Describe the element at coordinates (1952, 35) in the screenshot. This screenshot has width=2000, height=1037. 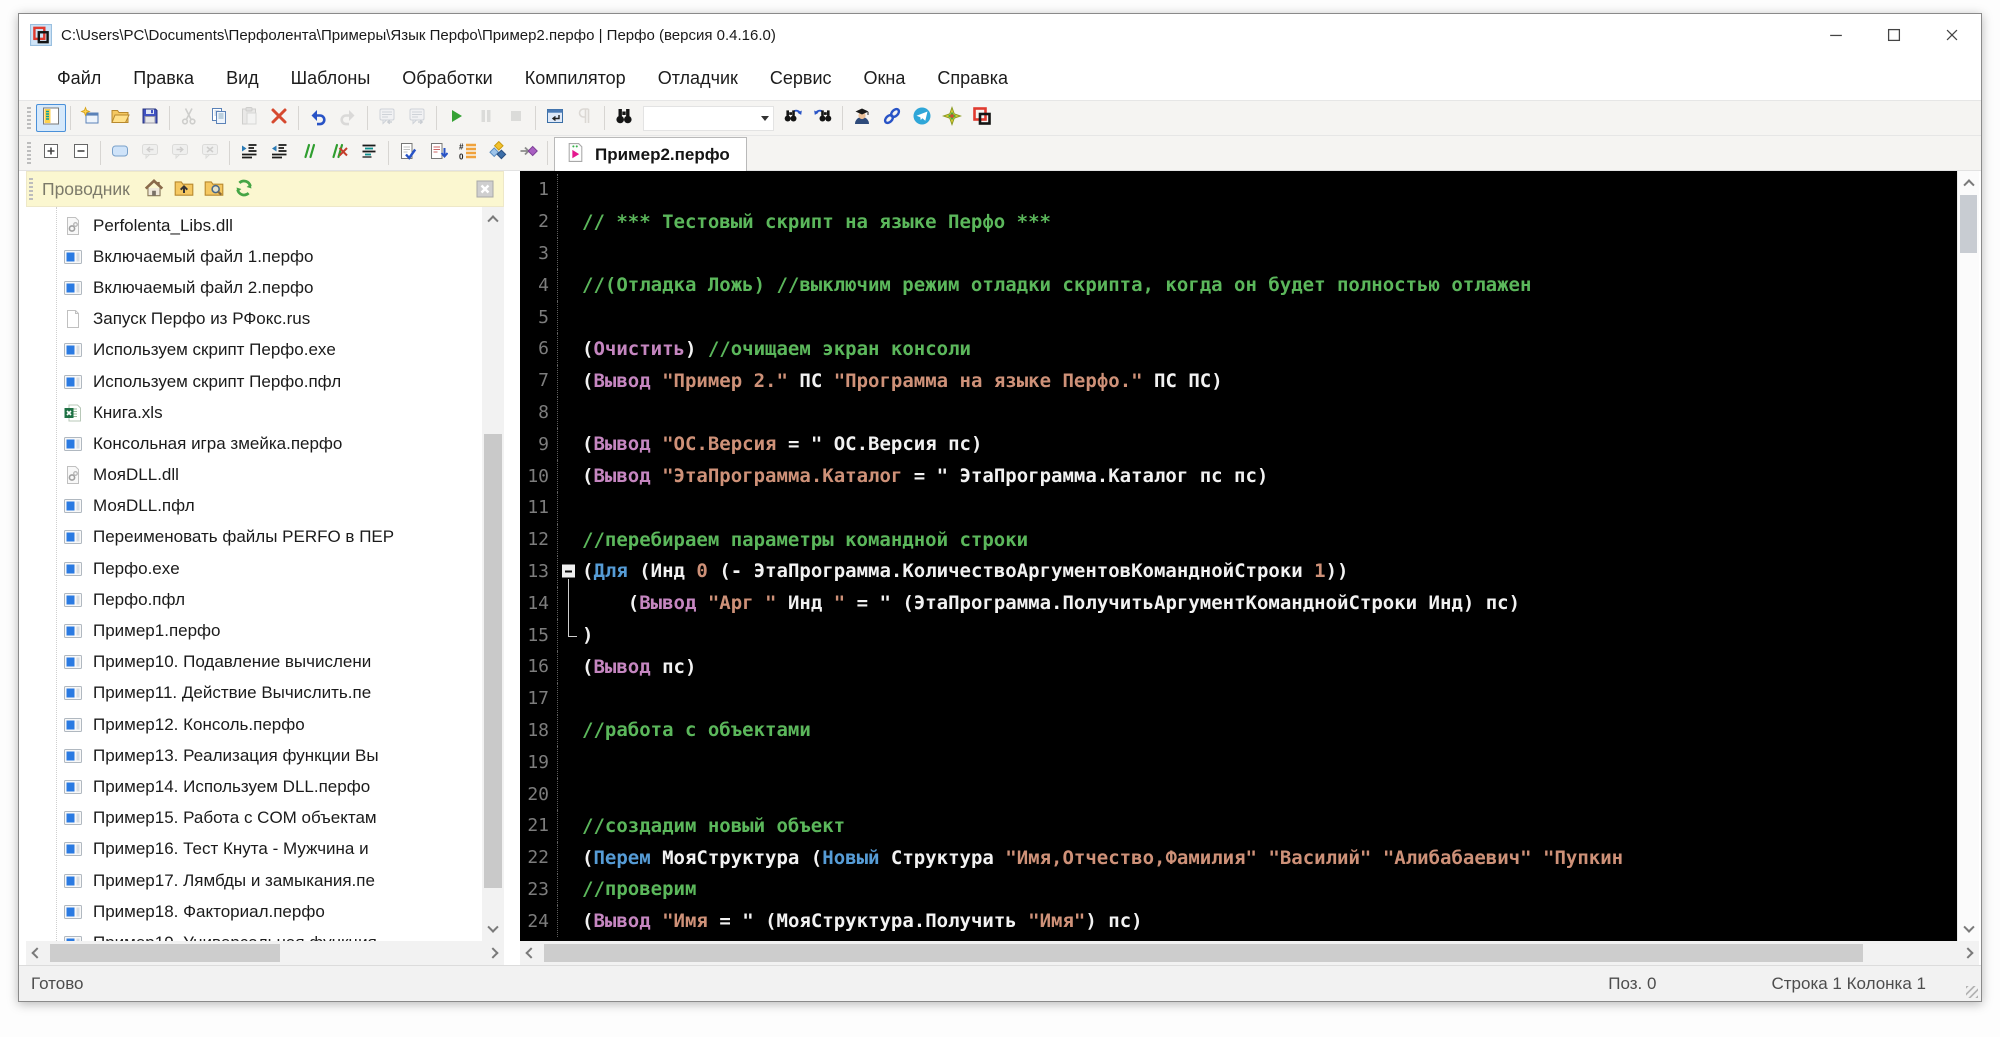
I see `close-button` at that location.